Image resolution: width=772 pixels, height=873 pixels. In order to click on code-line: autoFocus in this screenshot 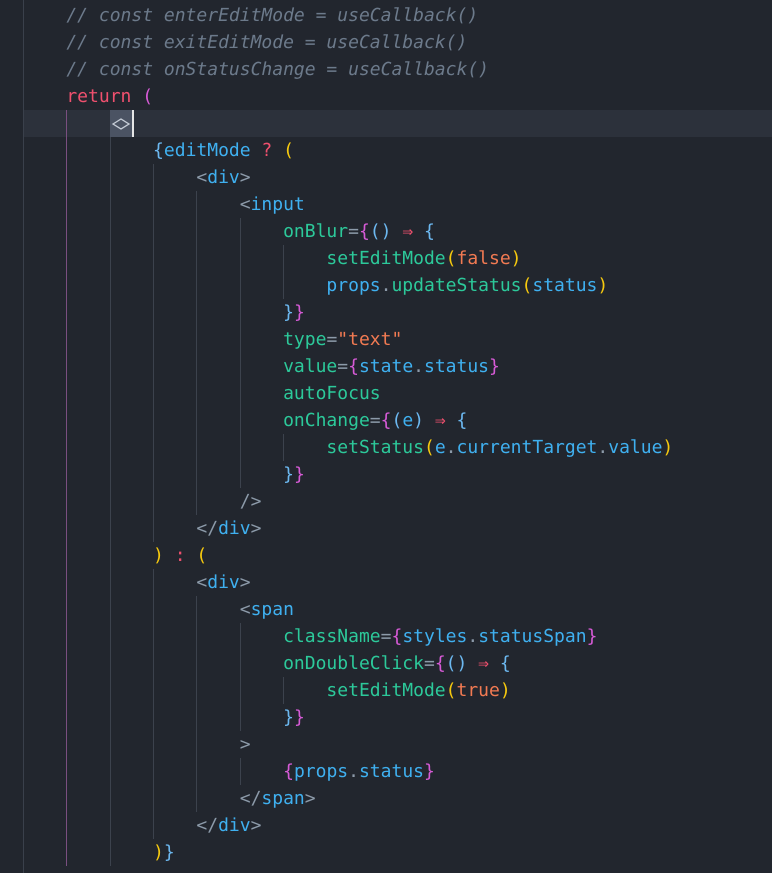, I will do `click(386, 393)`.